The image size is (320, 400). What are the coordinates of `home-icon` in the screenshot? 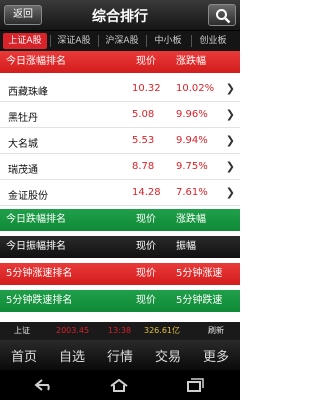 It's located at (119, 385).